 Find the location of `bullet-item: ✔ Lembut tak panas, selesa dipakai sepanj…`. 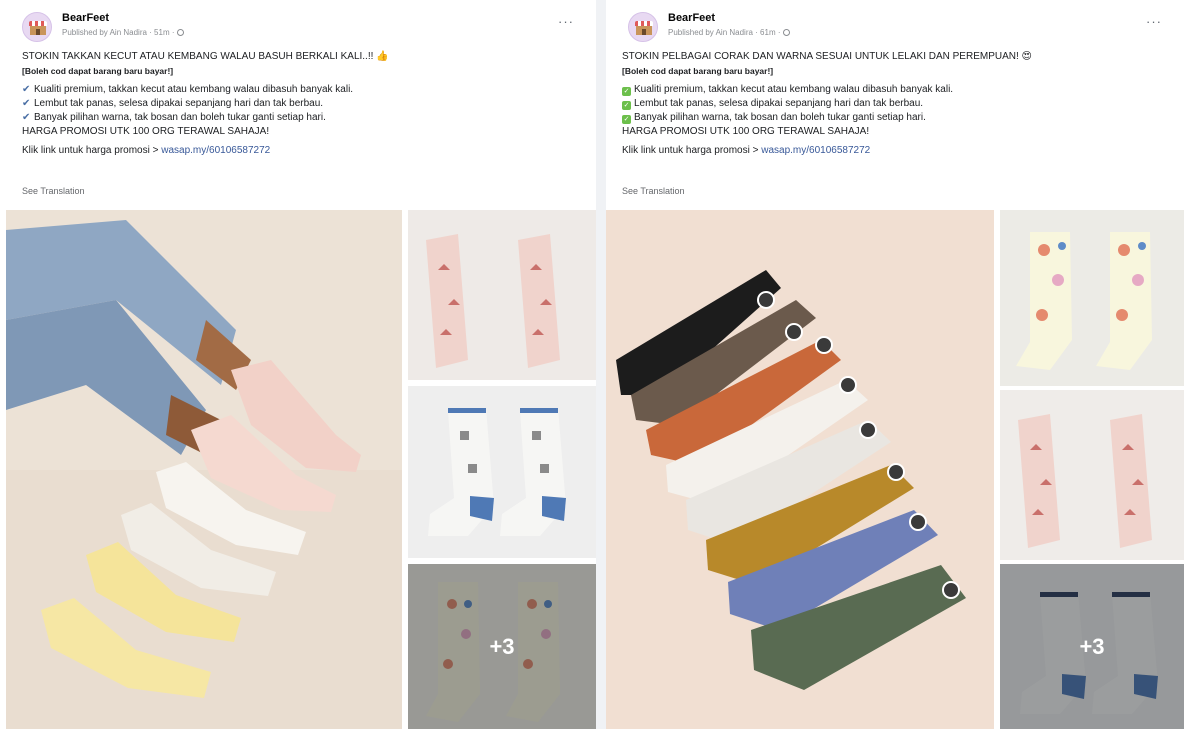

bullet-item: ✔ Lembut tak panas, selesa dipakai sepanj… is located at coordinates (173, 103).